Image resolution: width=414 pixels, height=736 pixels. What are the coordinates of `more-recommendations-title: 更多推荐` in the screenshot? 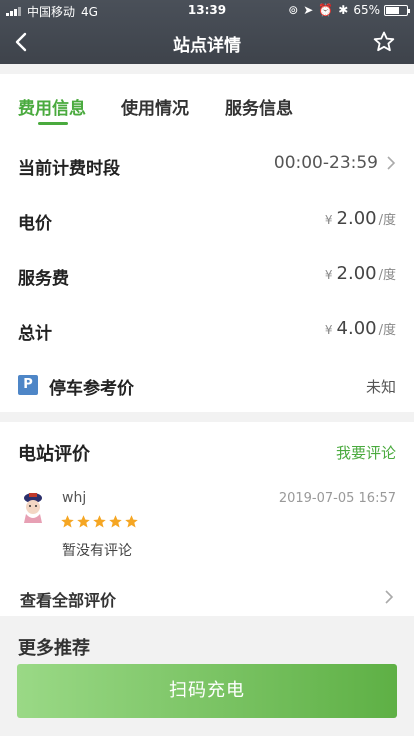 It's located at (54, 648).